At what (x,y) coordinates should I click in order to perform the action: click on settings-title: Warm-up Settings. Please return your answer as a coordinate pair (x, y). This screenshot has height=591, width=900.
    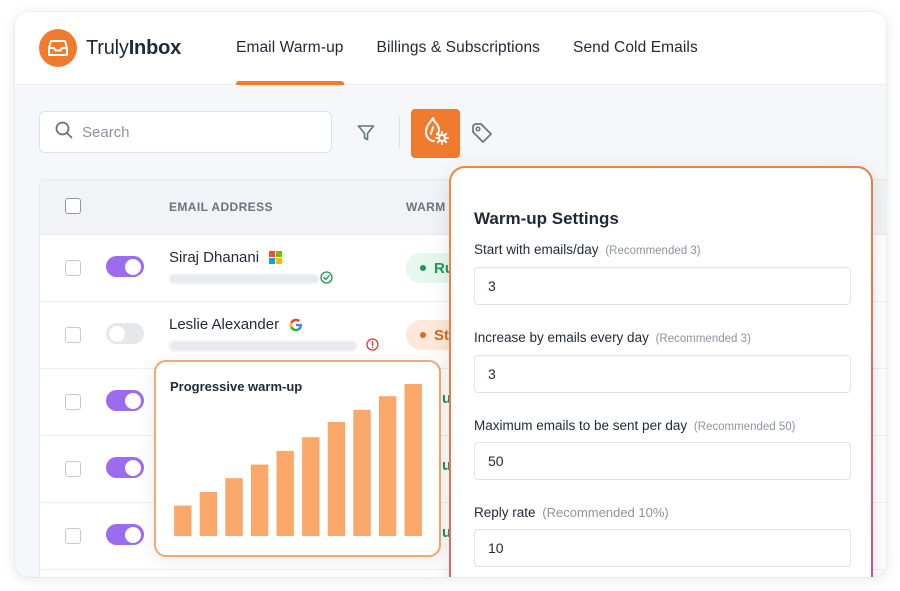
    Looking at the image, I should click on (546, 218).